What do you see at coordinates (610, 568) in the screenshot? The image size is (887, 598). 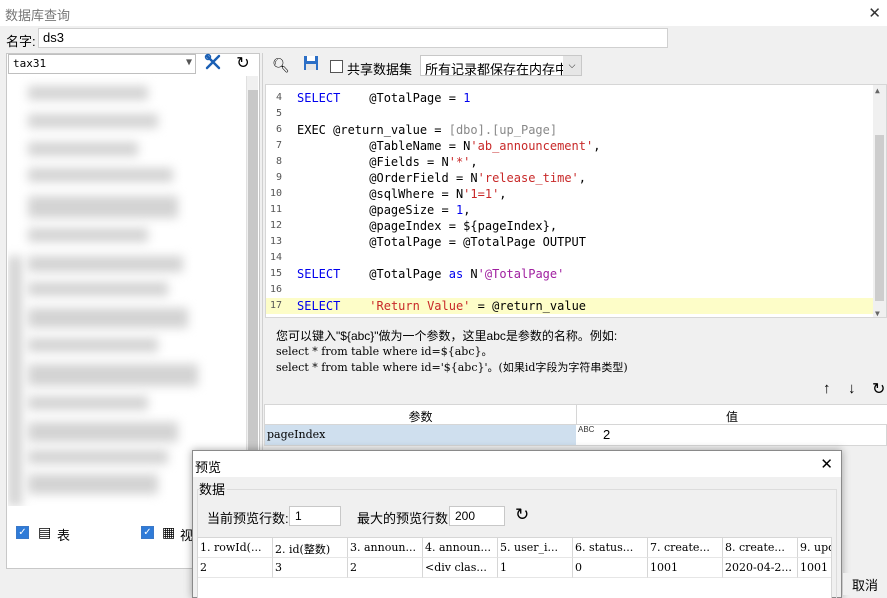 I see `grid-cell: 0` at bounding box center [610, 568].